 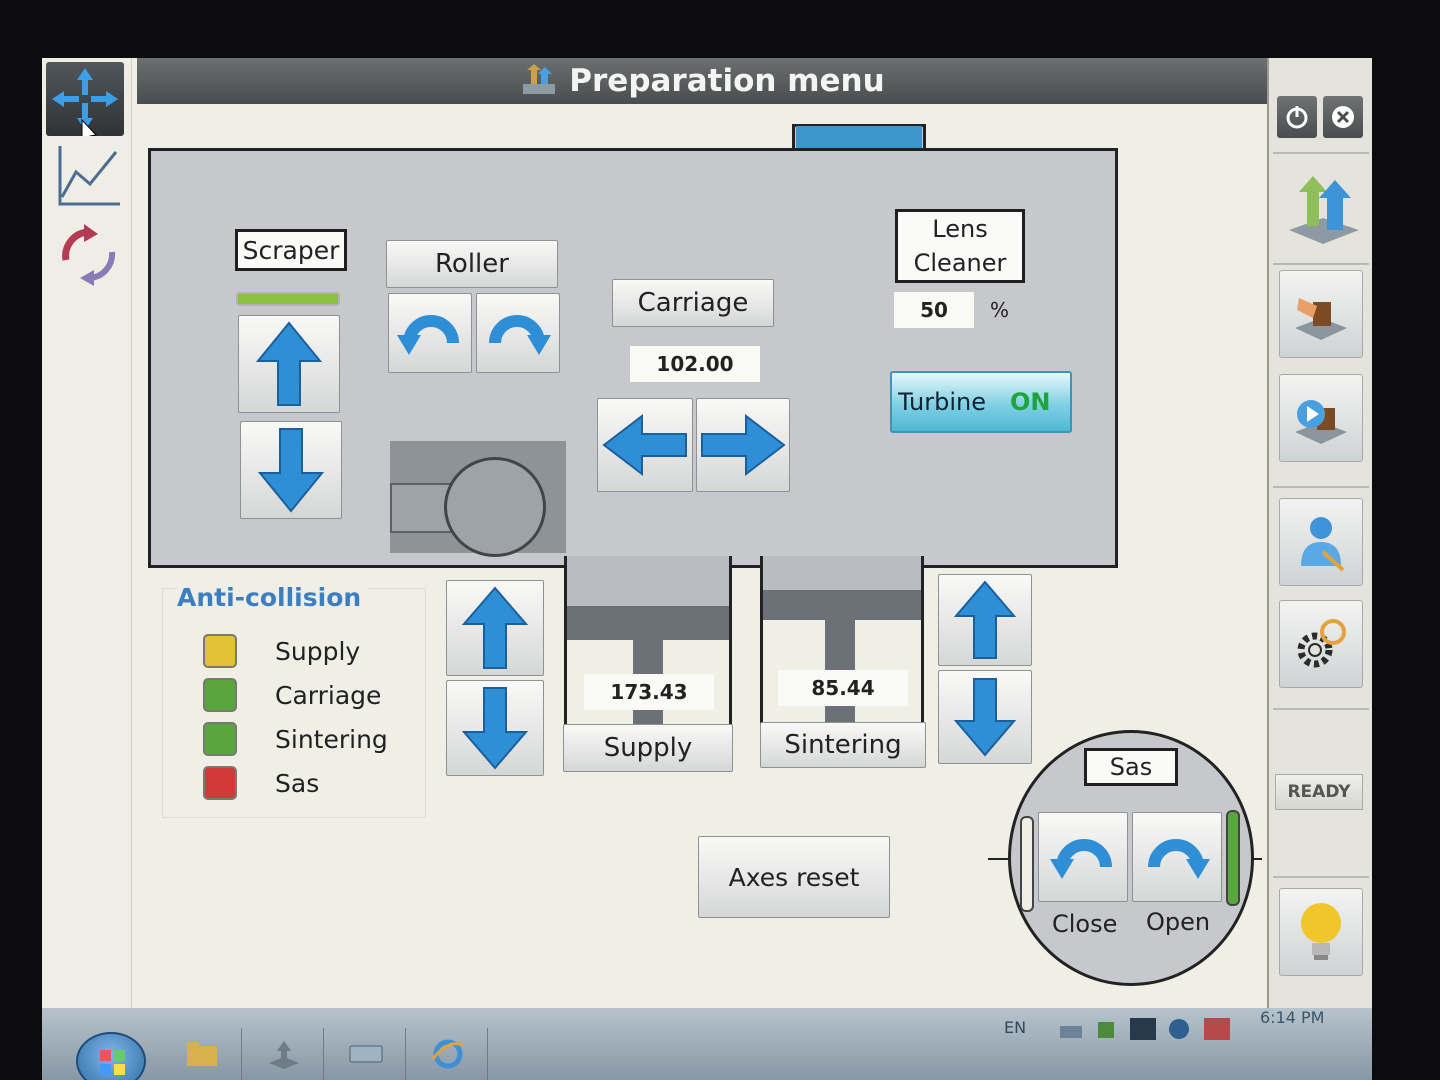 I want to click on user-icon, so click(x=1323, y=544).